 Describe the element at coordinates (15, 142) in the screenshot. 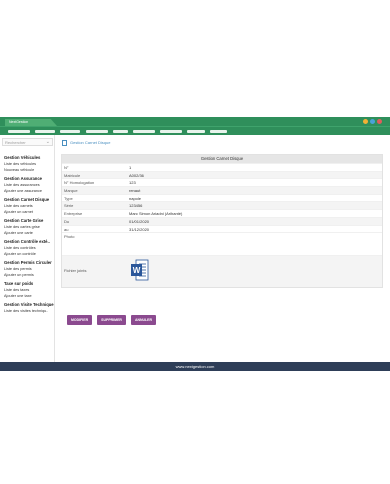

I see `search-placeholder: Rechercher` at that location.